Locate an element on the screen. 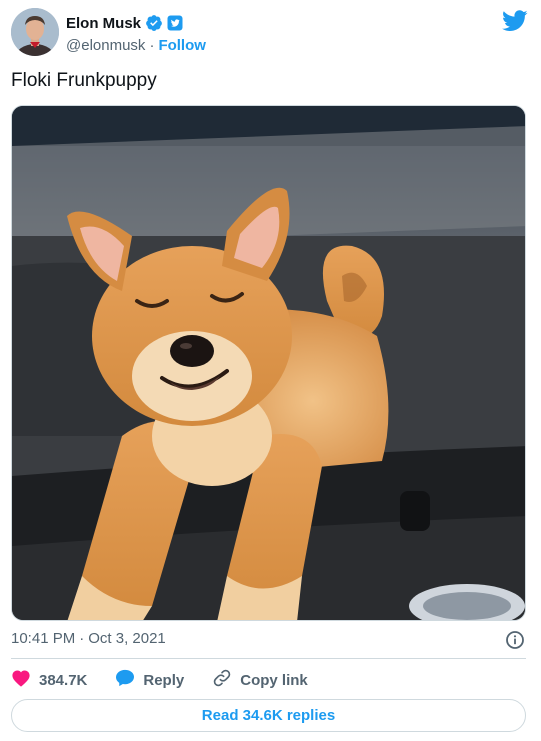  verified-badge-icon is located at coordinates (154, 23).